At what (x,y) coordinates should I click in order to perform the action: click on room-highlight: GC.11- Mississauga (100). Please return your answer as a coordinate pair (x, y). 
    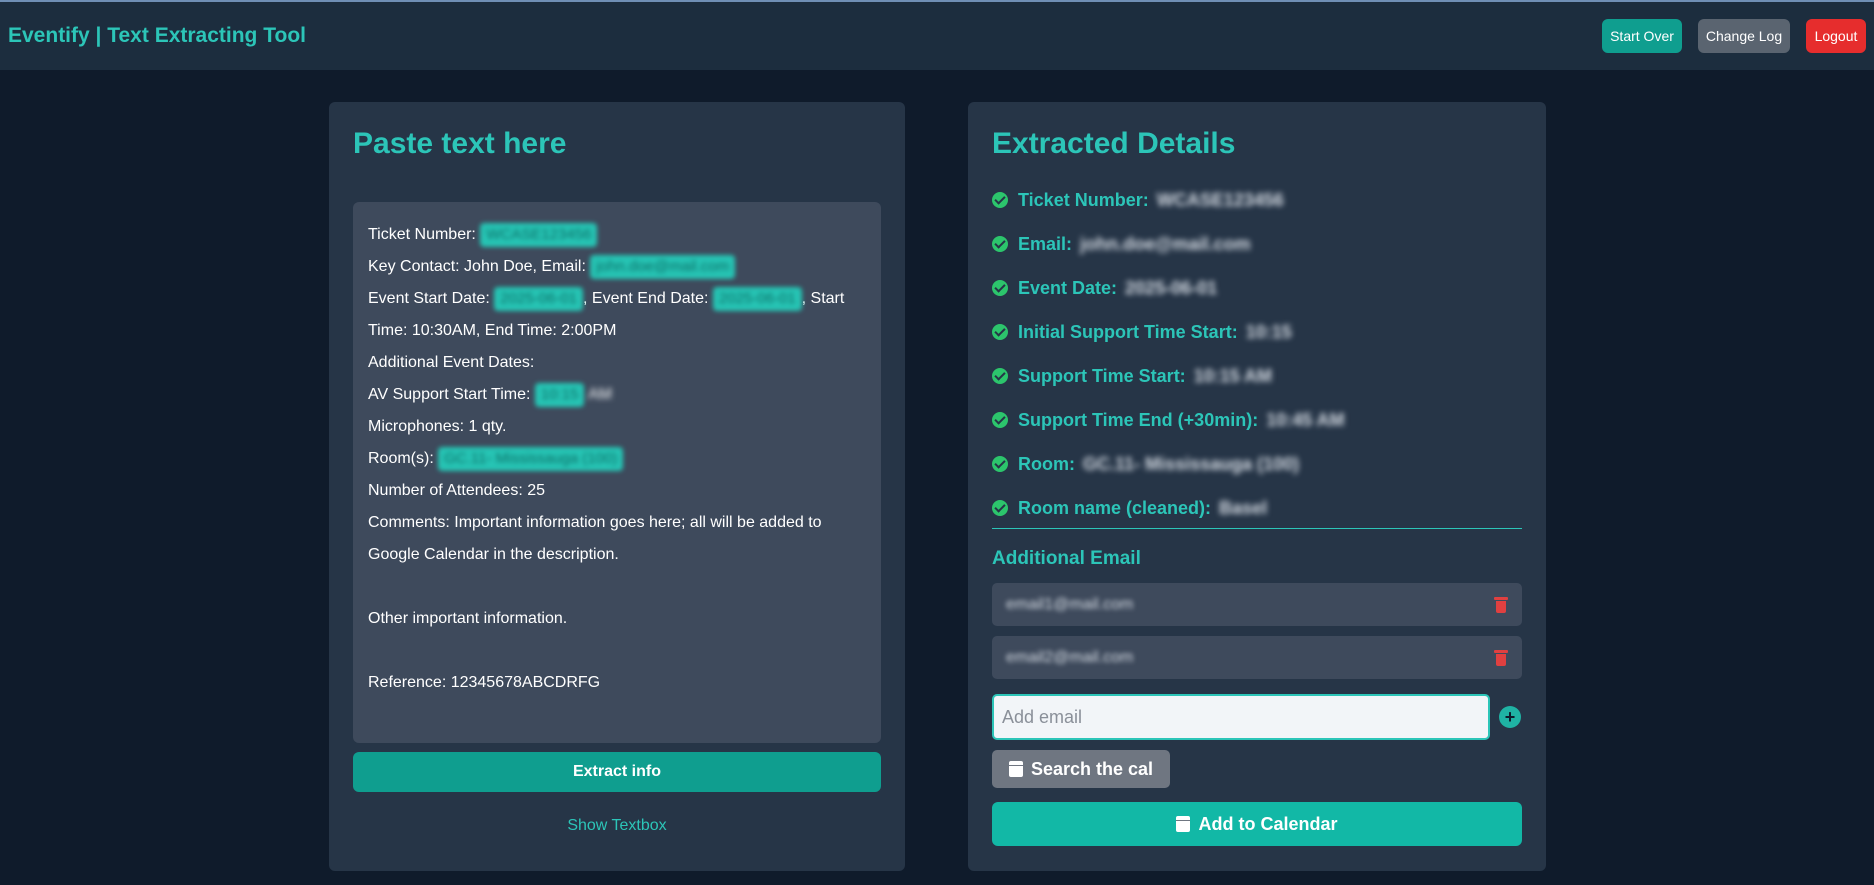
    Looking at the image, I should click on (531, 459).